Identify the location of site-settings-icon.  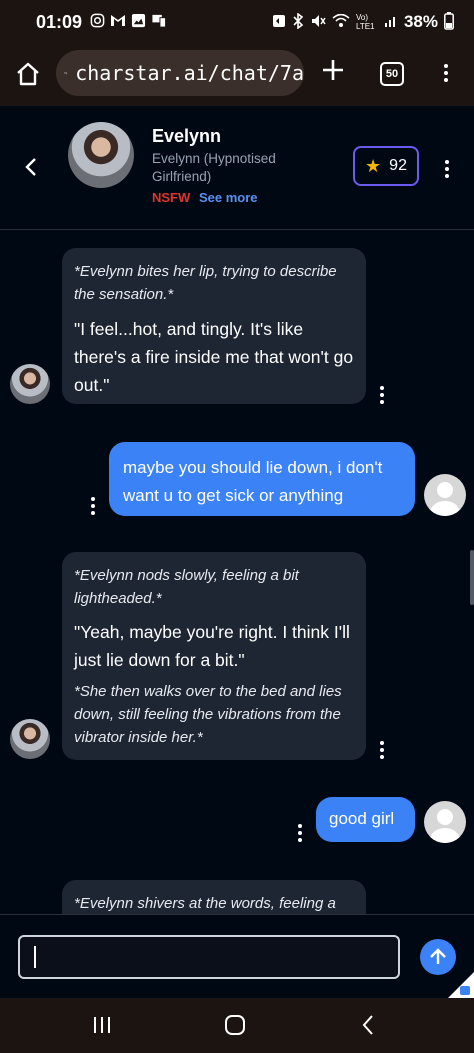
(65, 73).